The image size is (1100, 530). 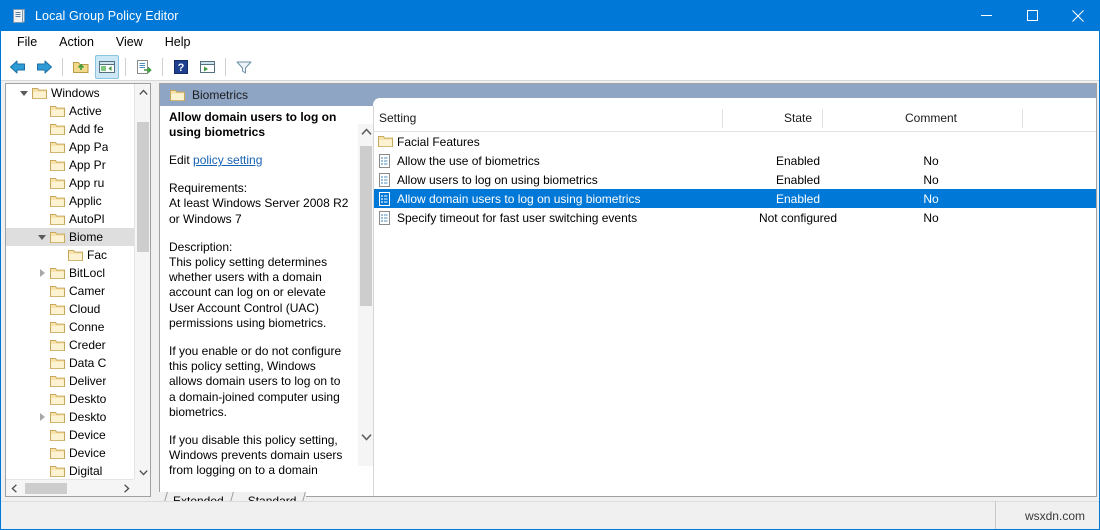 What do you see at coordinates (986, 15) in the screenshot?
I see `minimize-button` at bounding box center [986, 15].